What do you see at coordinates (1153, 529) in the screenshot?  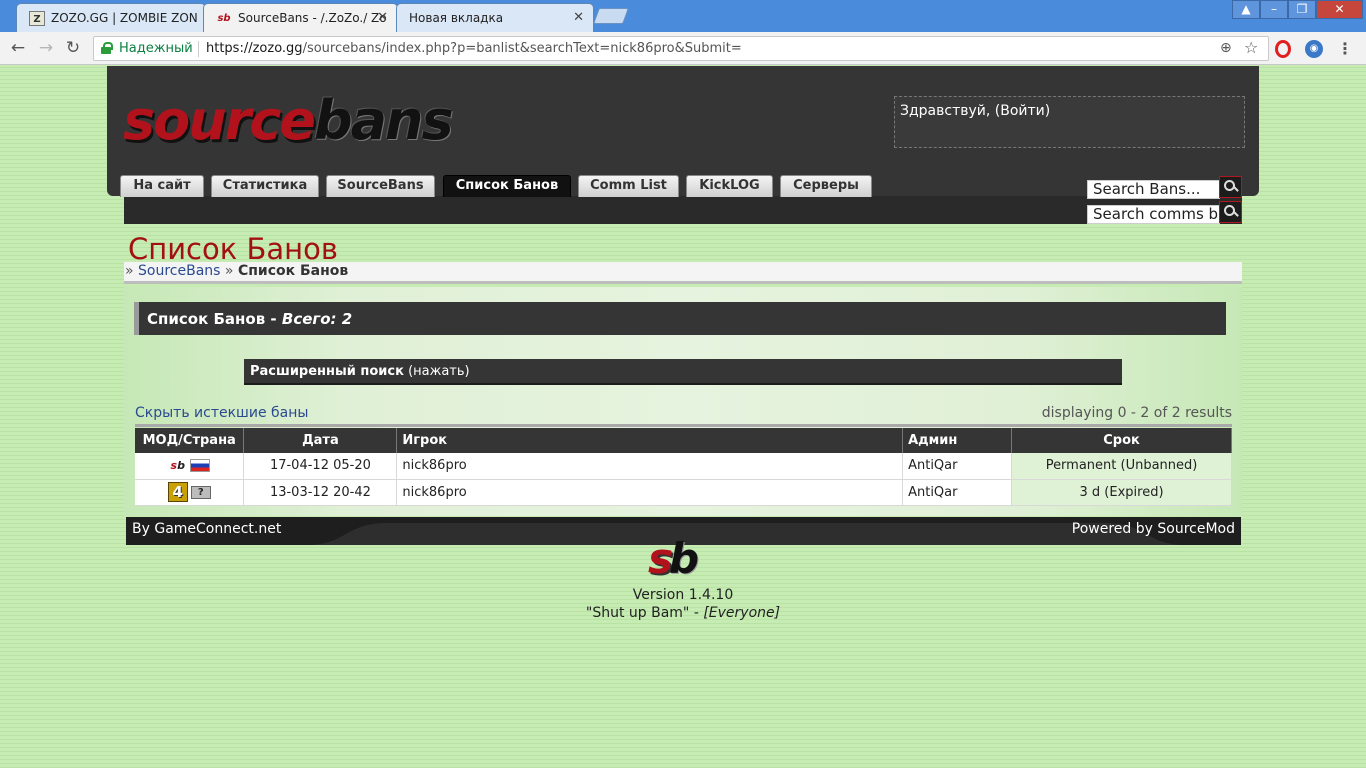 I see `footer-credit-right: Powered by SourceMod` at bounding box center [1153, 529].